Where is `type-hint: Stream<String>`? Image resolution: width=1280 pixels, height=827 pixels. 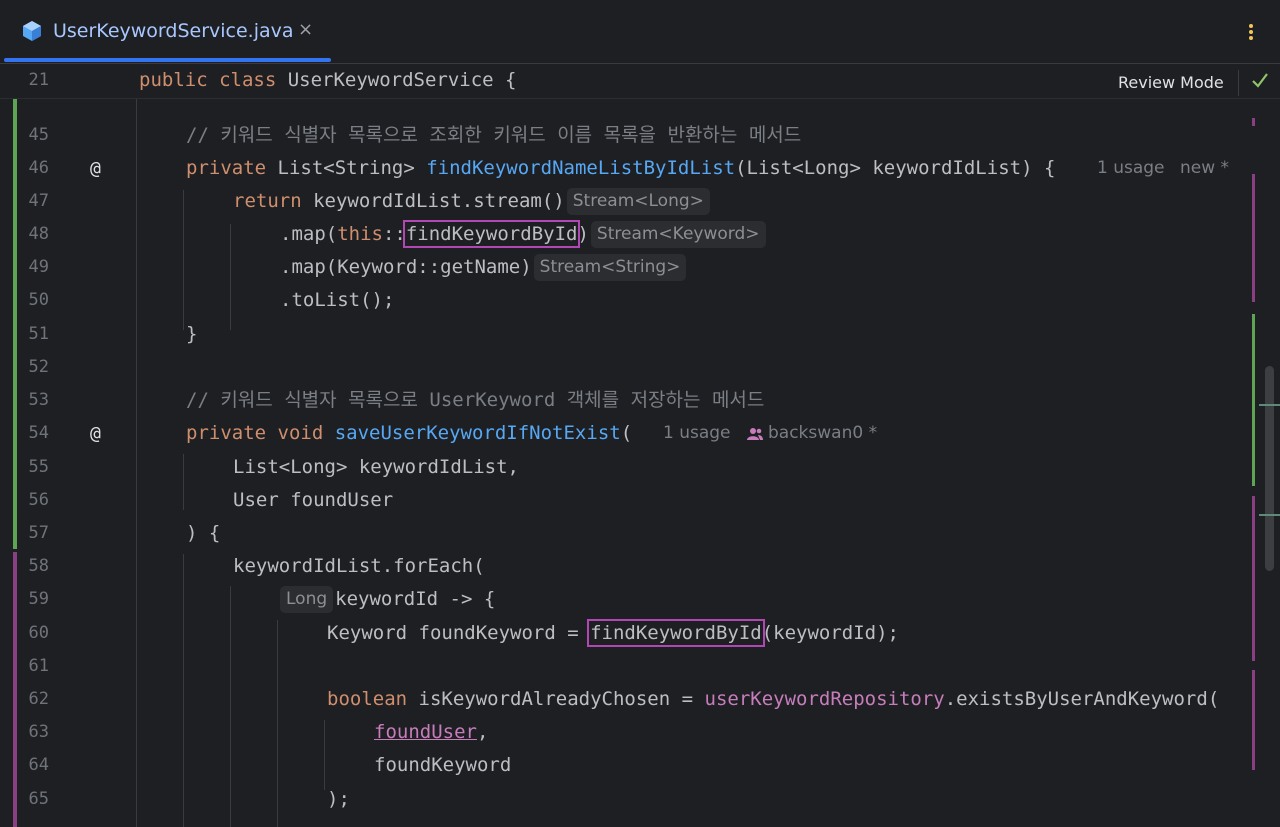 type-hint: Stream<String> is located at coordinates (610, 267).